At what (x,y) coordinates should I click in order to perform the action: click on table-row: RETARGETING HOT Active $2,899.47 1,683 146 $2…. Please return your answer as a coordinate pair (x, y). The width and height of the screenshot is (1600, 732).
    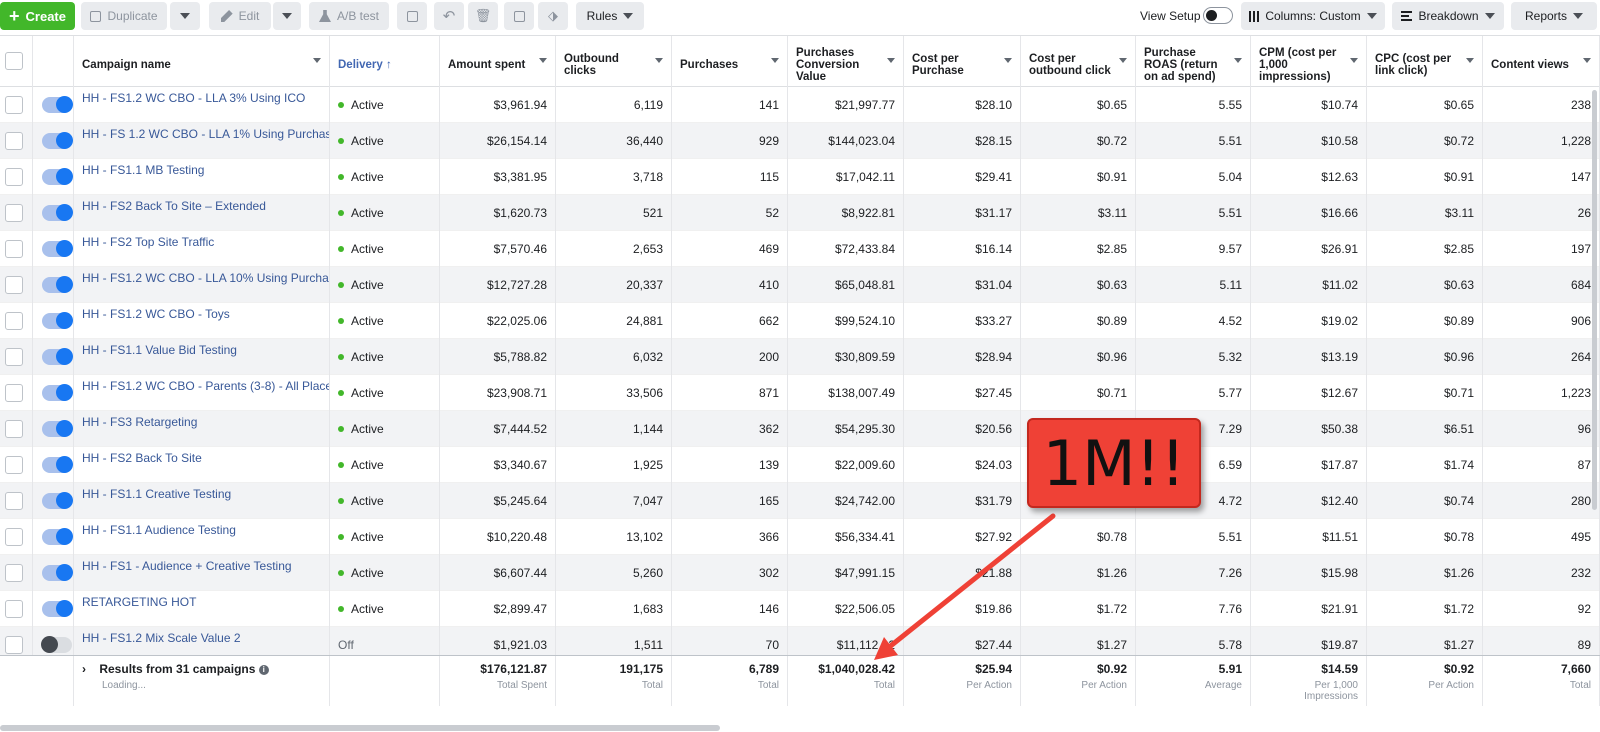
    Looking at the image, I should click on (800, 609).